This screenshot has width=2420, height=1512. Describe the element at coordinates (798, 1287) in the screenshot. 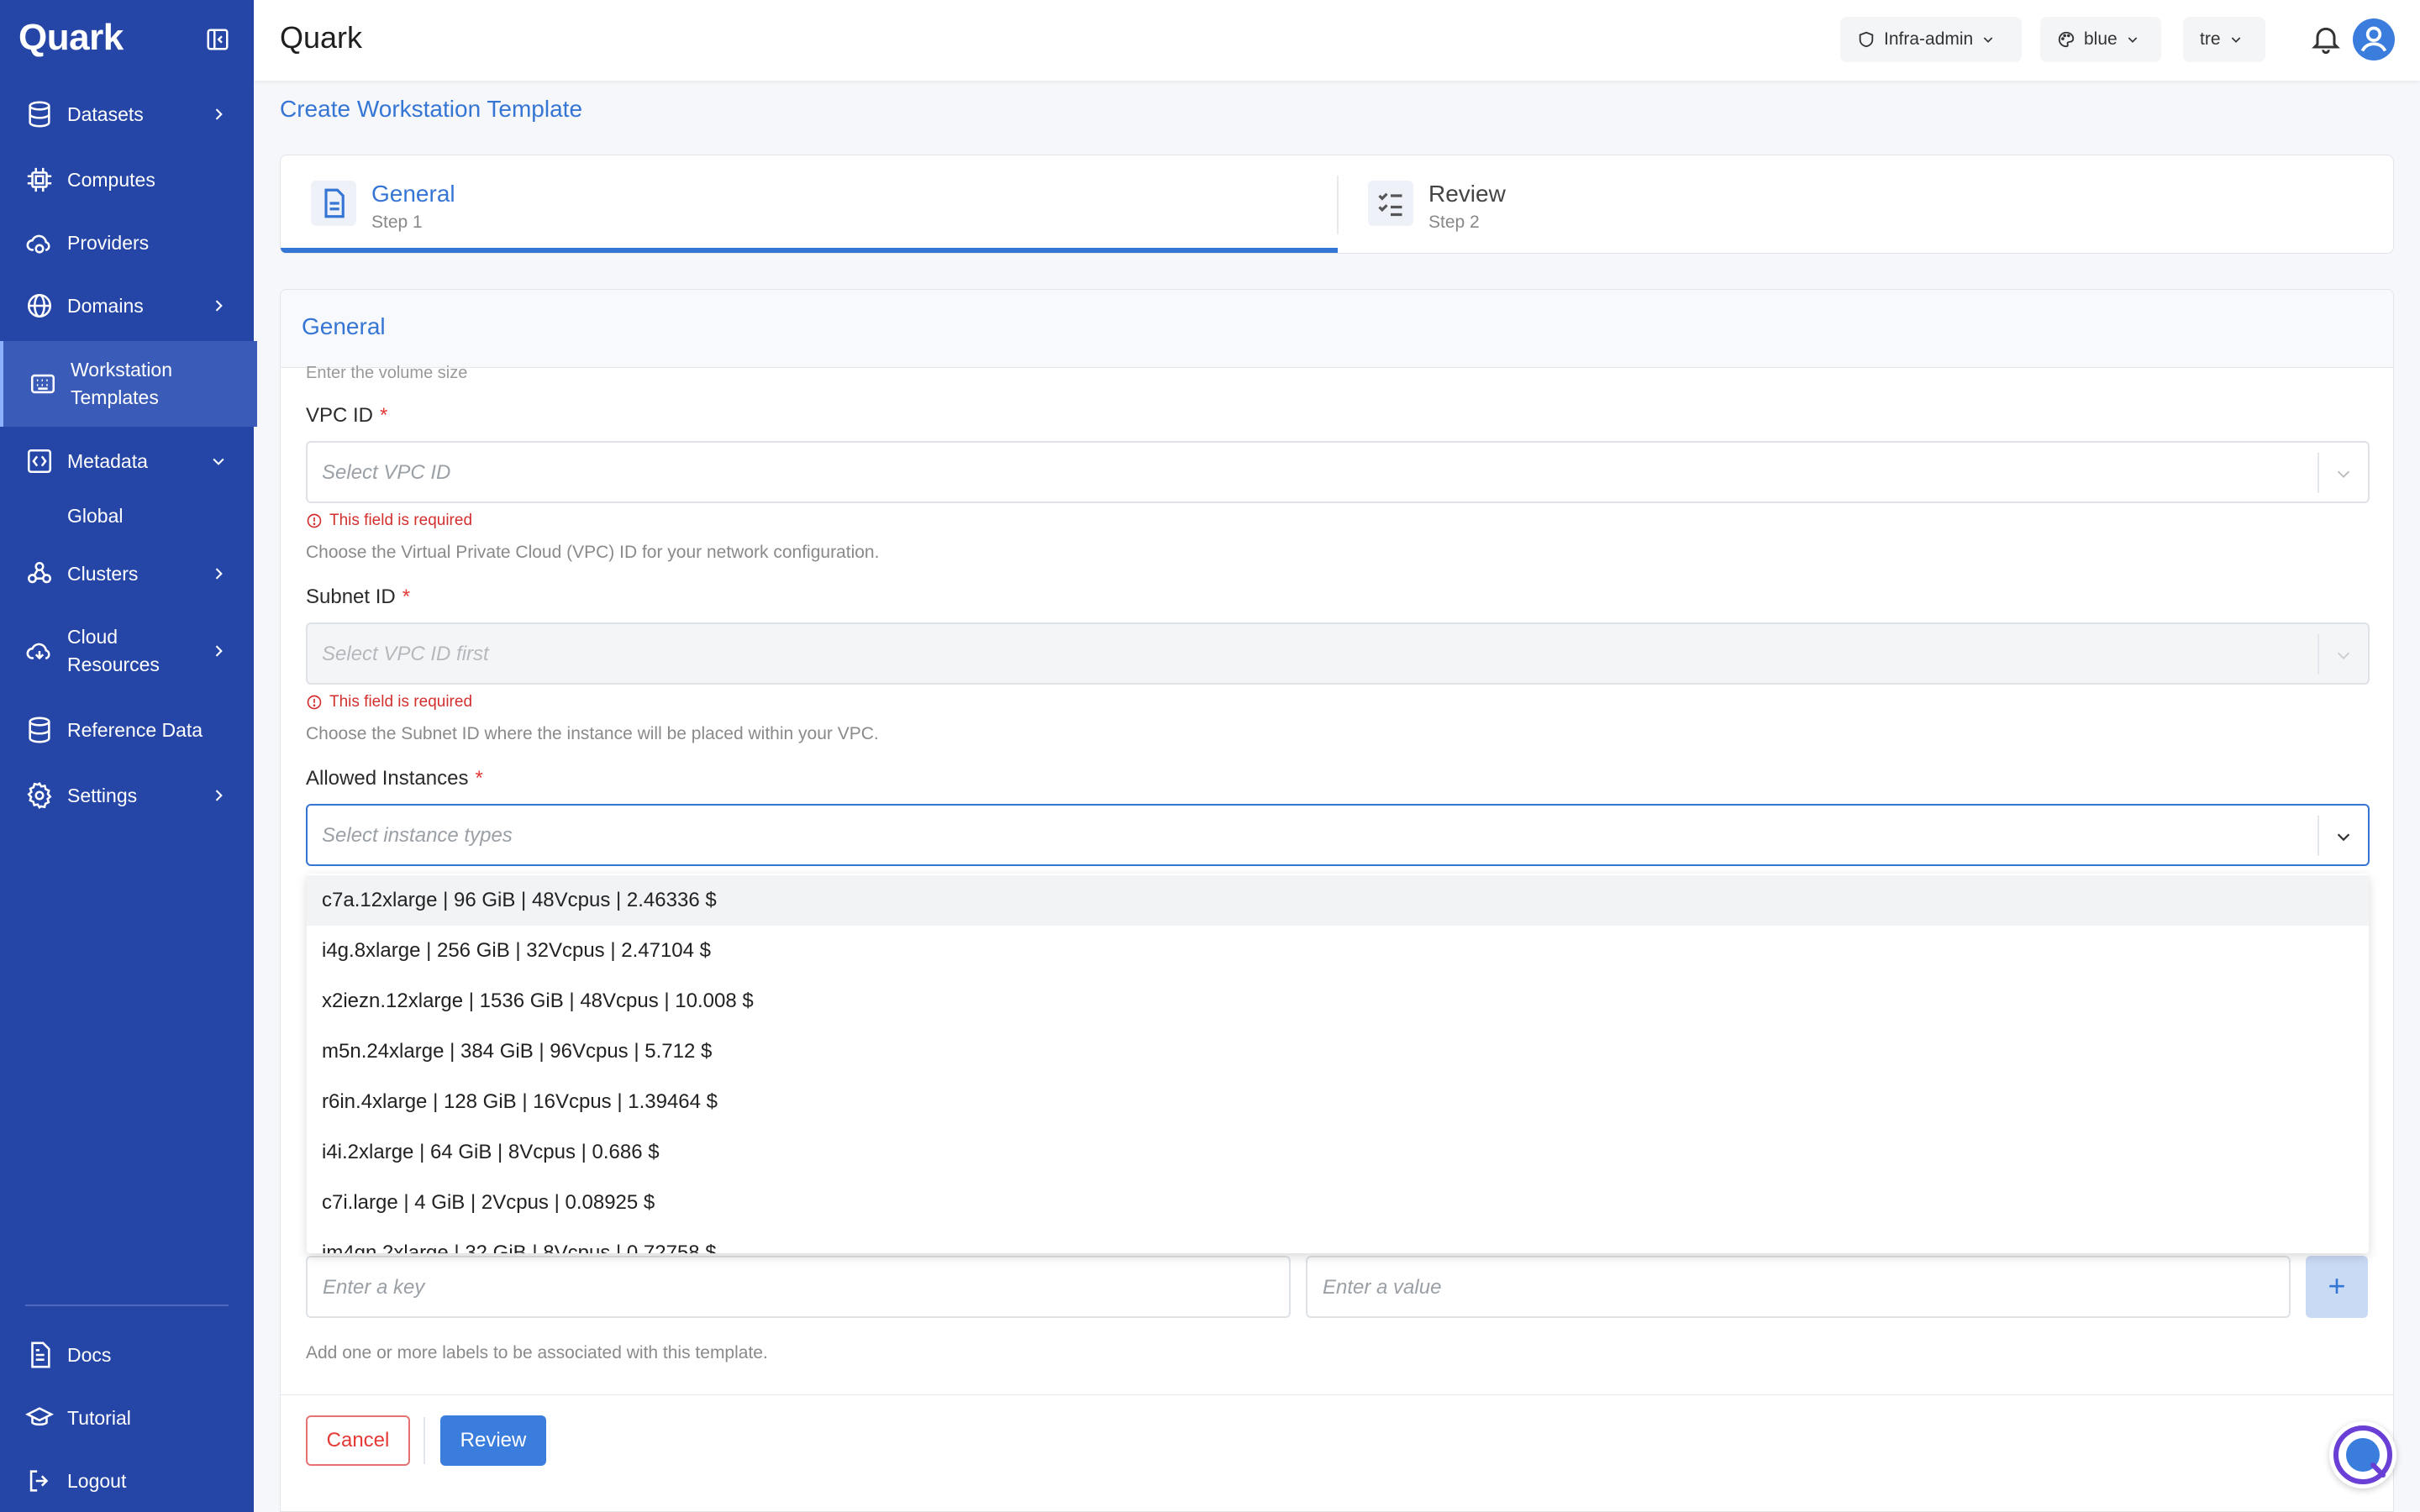

I see `label-key-input: Enter a key` at that location.